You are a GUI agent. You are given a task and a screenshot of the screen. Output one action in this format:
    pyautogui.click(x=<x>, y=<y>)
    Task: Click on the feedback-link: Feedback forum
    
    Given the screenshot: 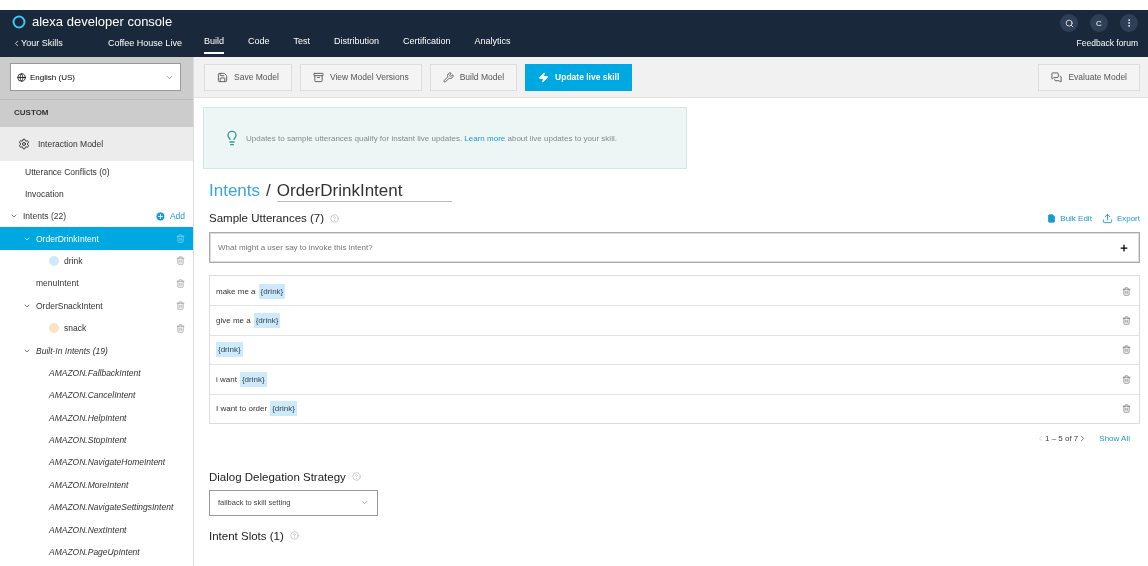 What is the action you would take?
    pyautogui.click(x=1107, y=43)
    